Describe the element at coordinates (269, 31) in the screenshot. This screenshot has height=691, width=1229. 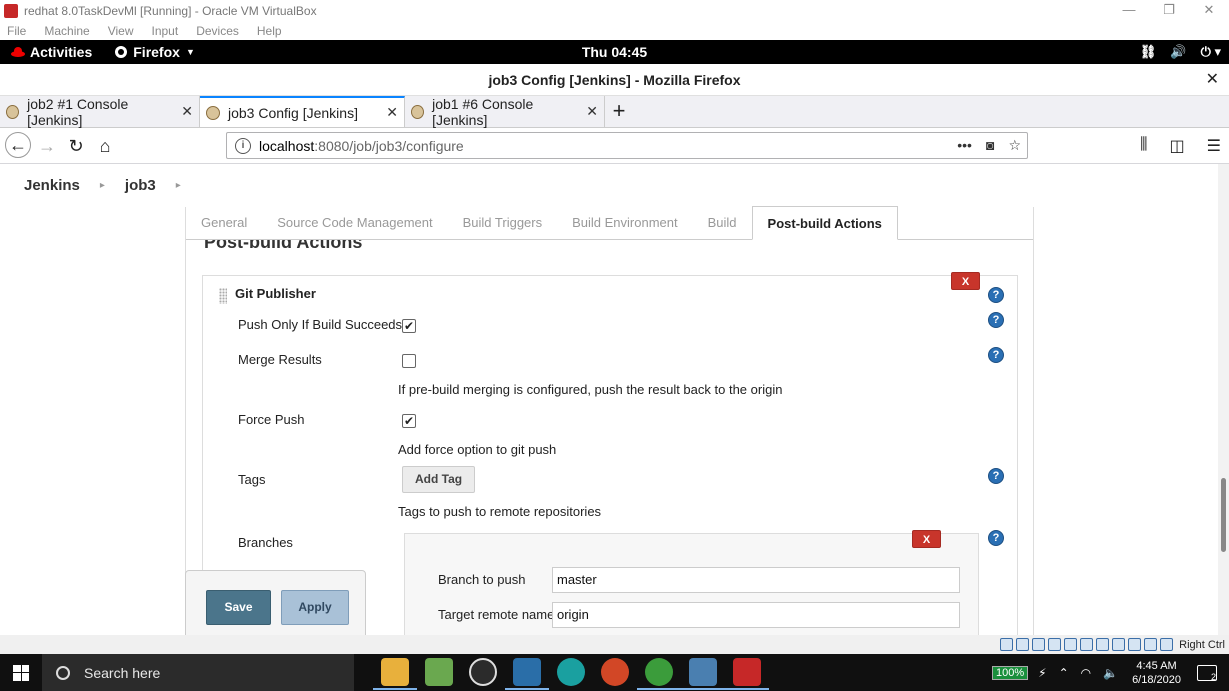
I see `menu-help: Help` at that location.